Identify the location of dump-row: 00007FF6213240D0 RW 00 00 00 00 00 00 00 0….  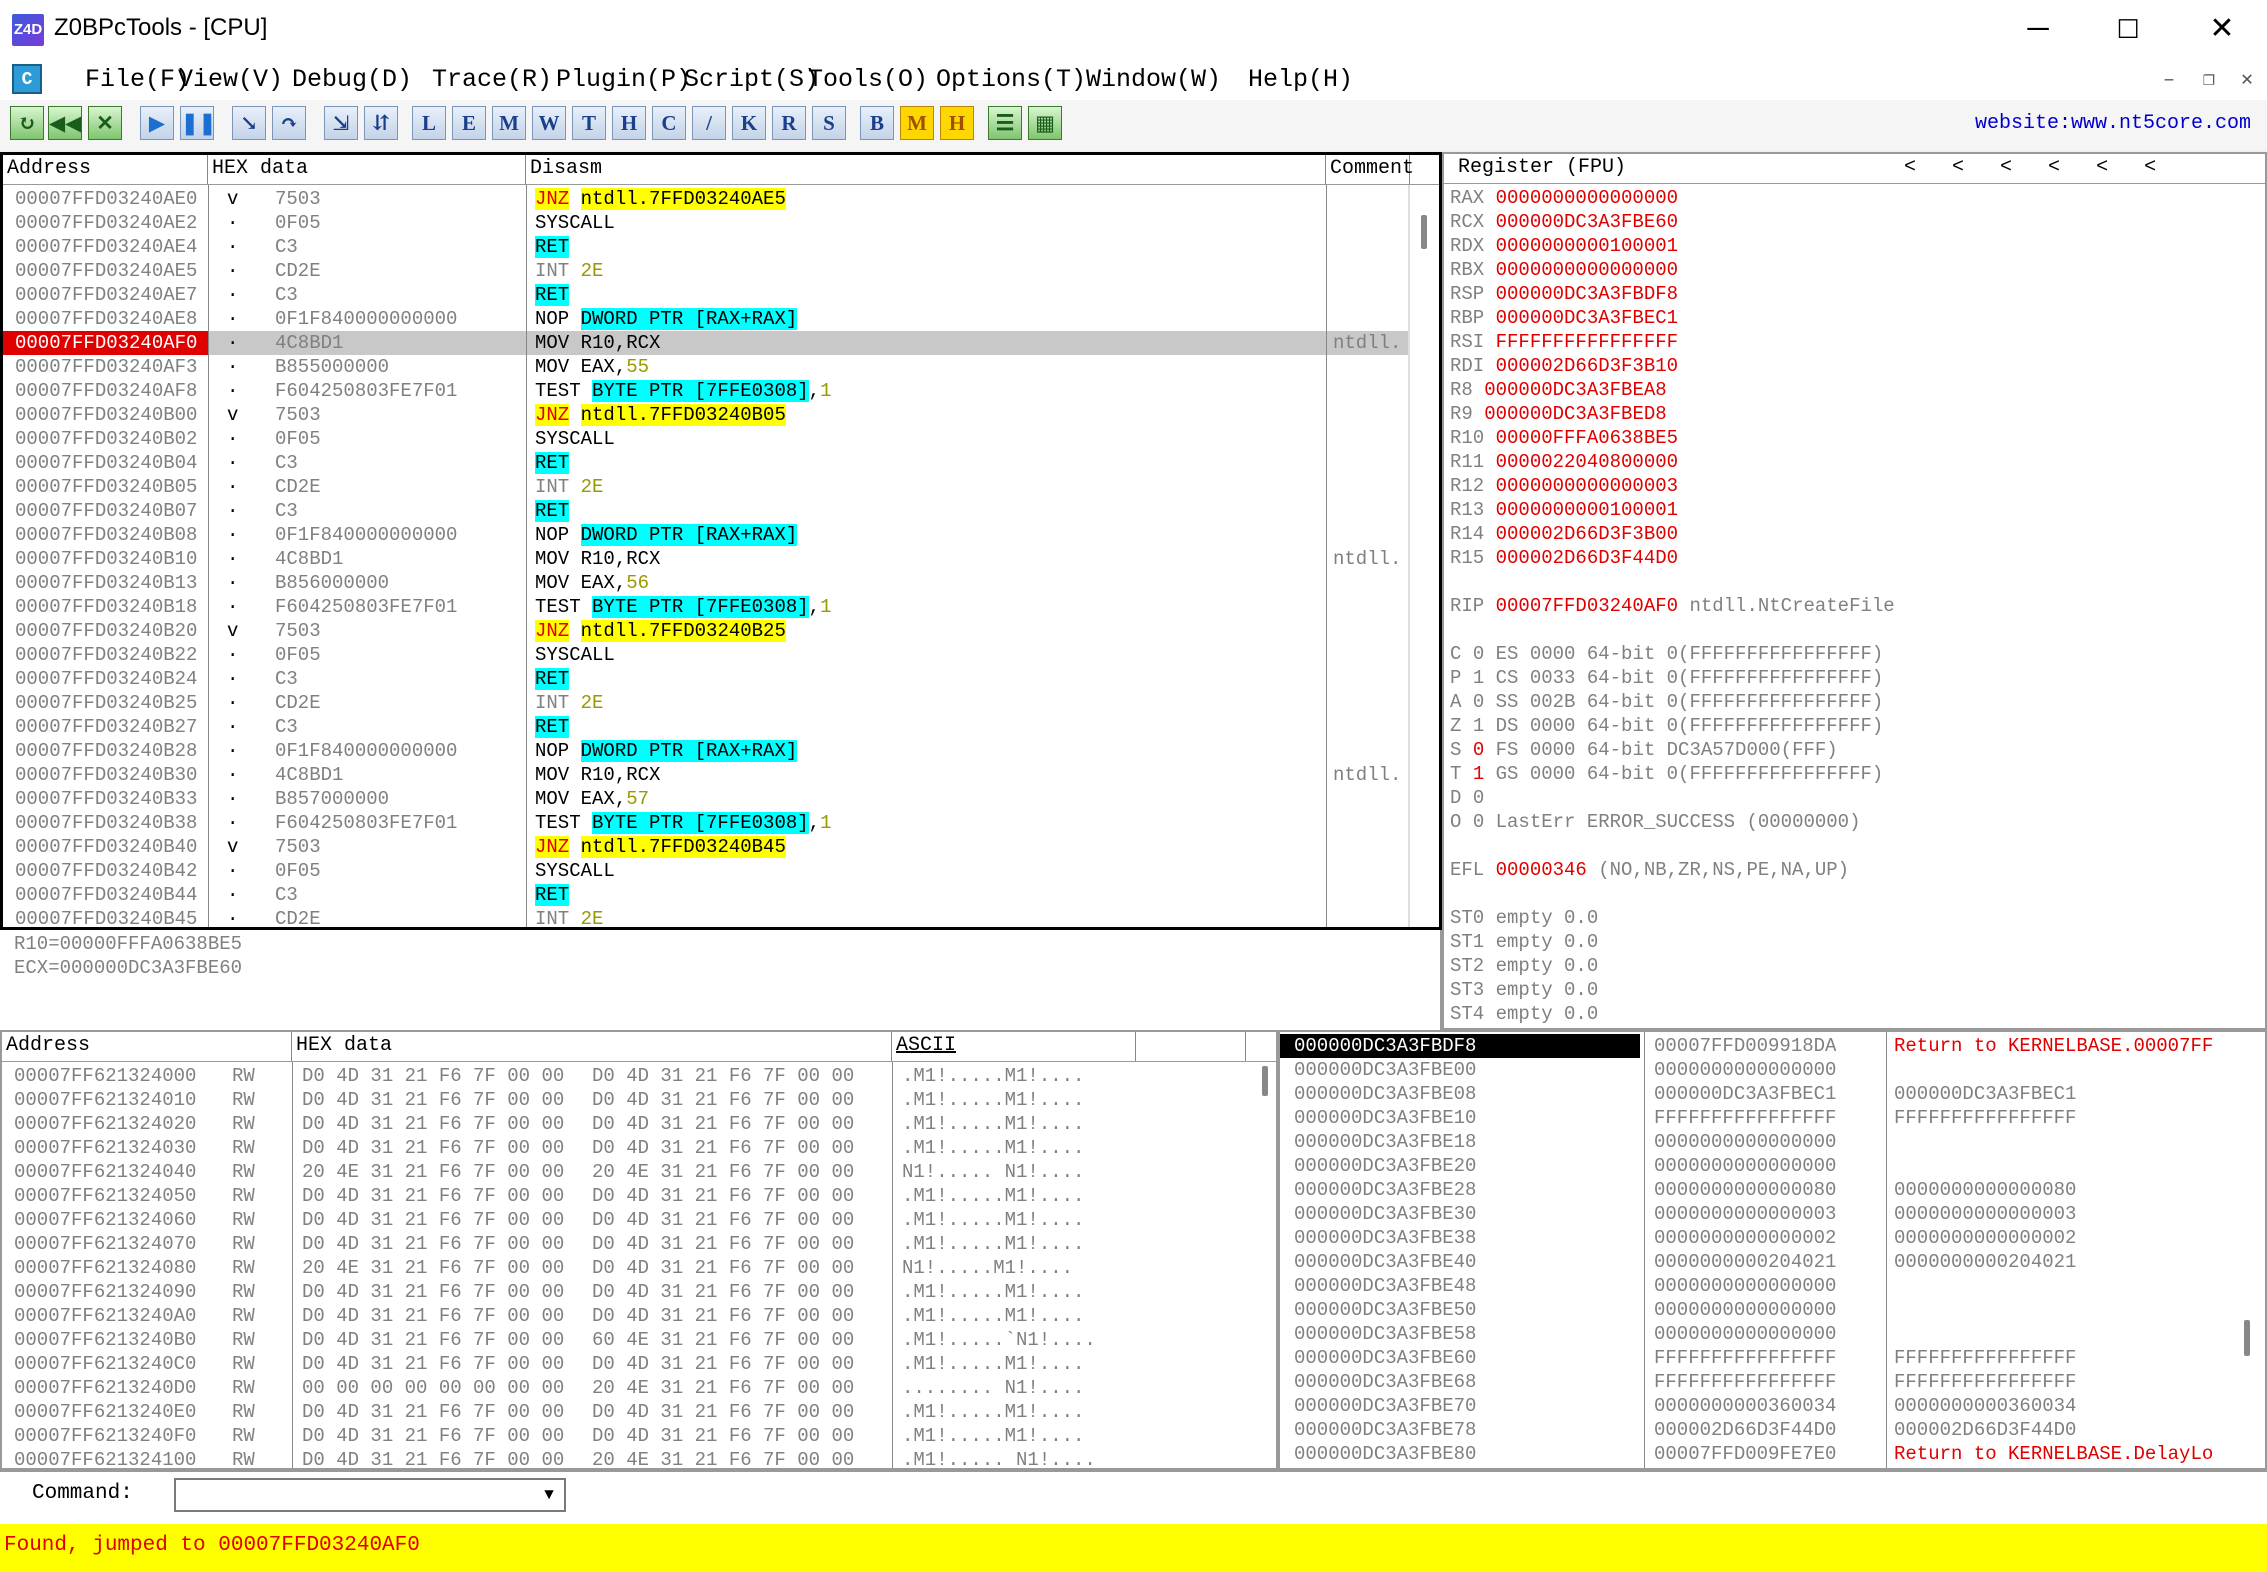
(627, 1388).